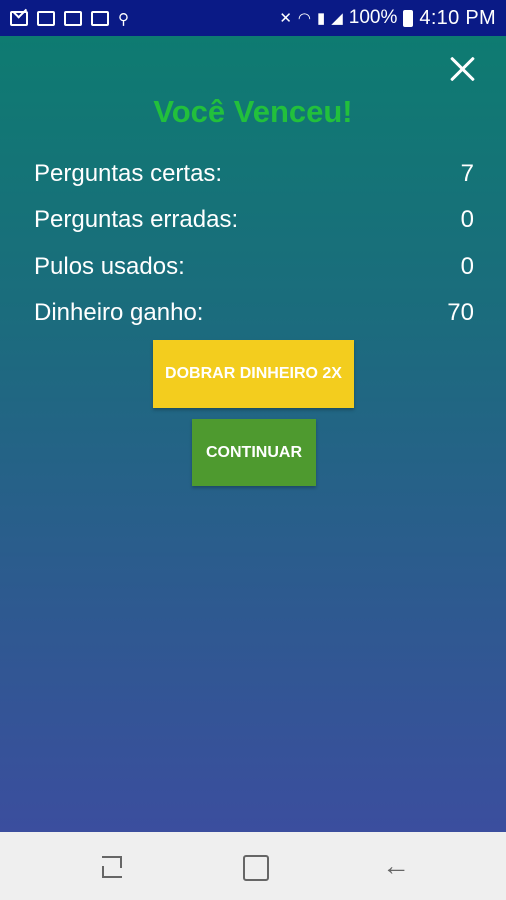 This screenshot has width=506, height=900. Describe the element at coordinates (253, 111) in the screenshot. I see `page-title: Você Venceu!` at that location.